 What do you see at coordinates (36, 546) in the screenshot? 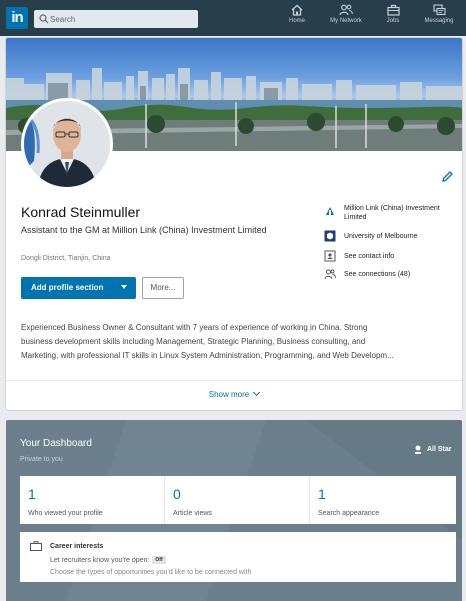
I see `briefcase-icon` at bounding box center [36, 546].